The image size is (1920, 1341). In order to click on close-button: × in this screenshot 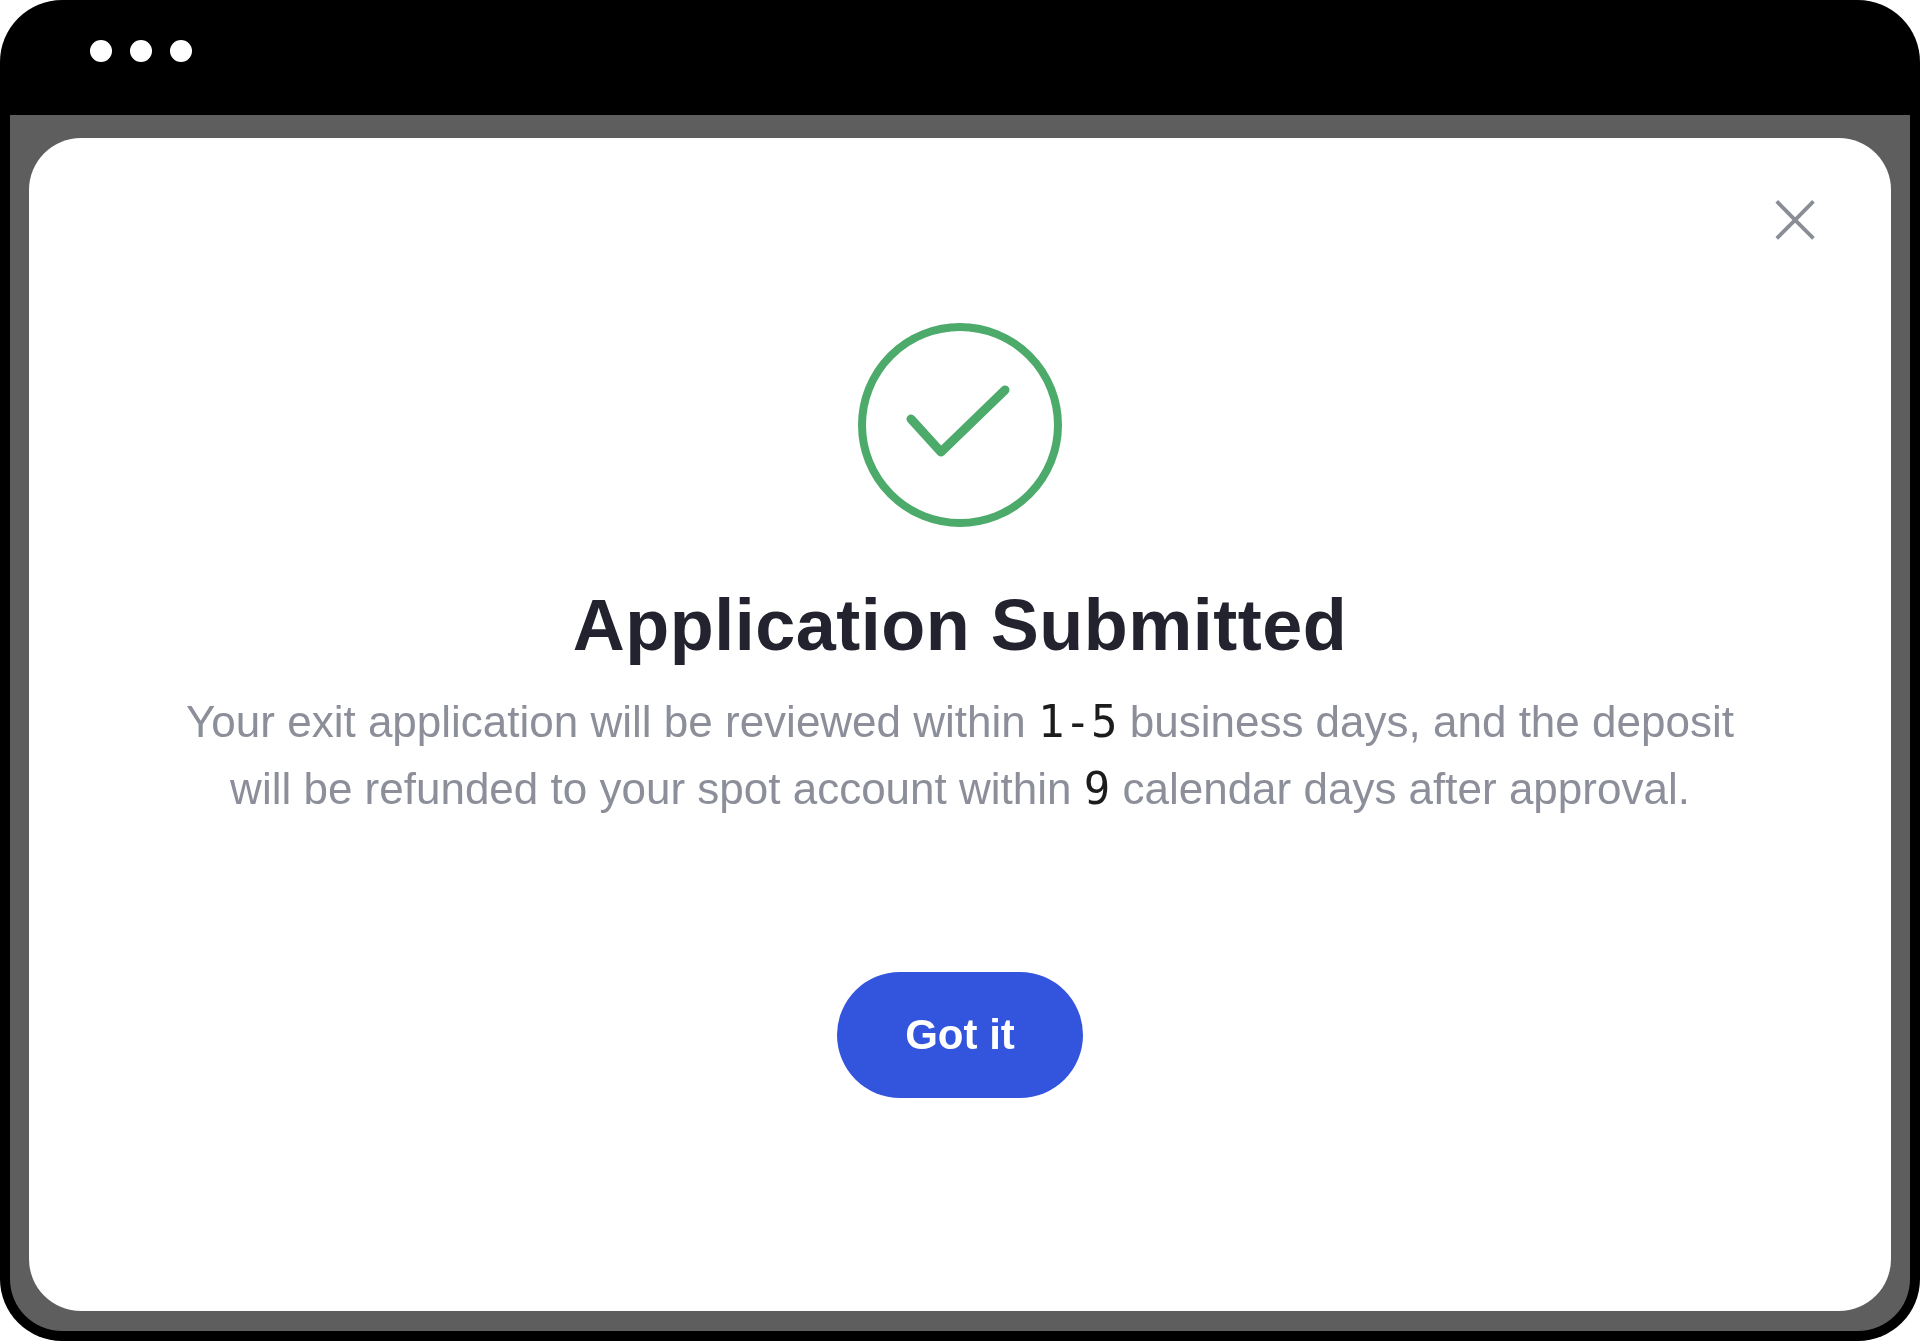, I will do `click(1795, 218)`.